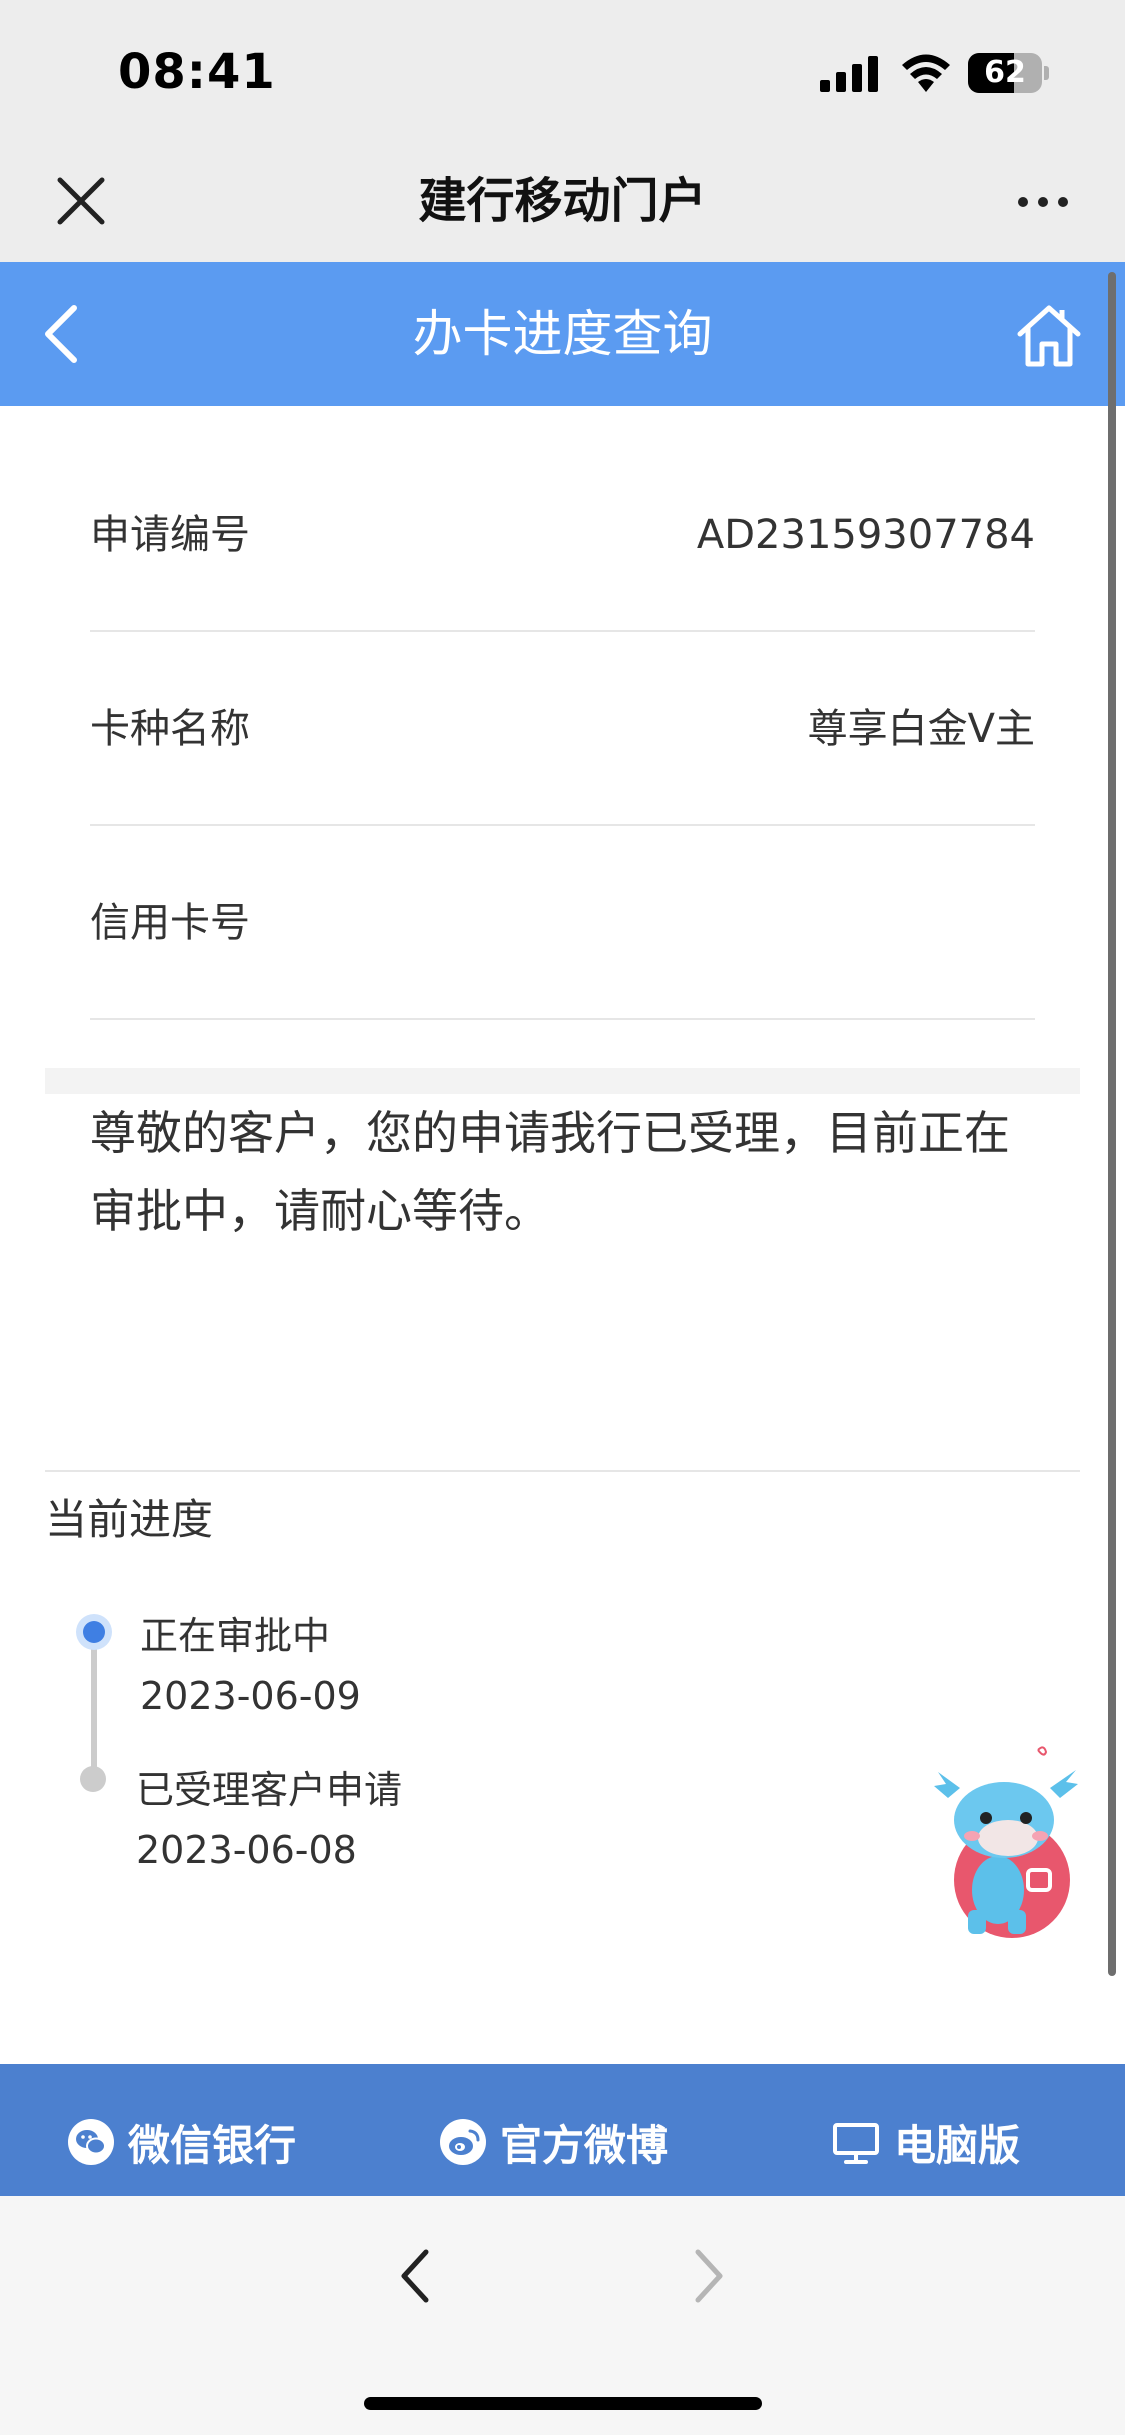  Describe the element at coordinates (562, 923) in the screenshot. I see `card-number-row: 信用卡号` at that location.